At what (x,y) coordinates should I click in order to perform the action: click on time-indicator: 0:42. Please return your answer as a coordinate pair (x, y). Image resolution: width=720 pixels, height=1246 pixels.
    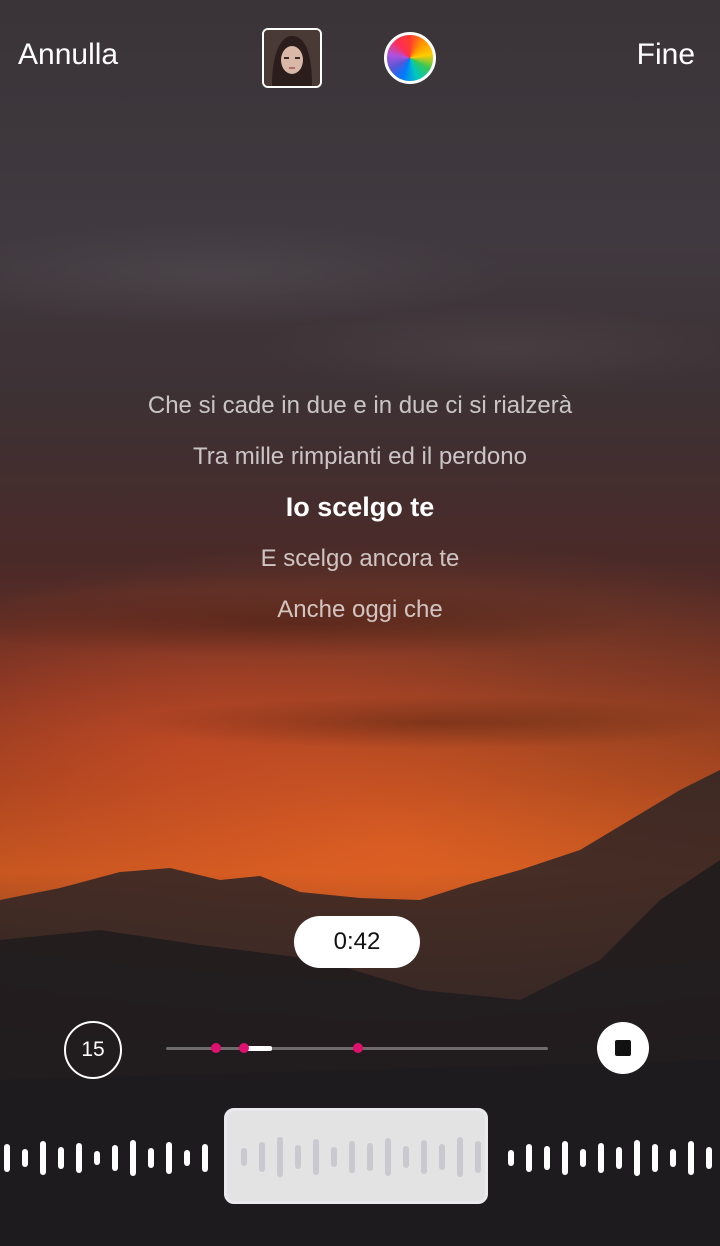
    Looking at the image, I should click on (357, 942).